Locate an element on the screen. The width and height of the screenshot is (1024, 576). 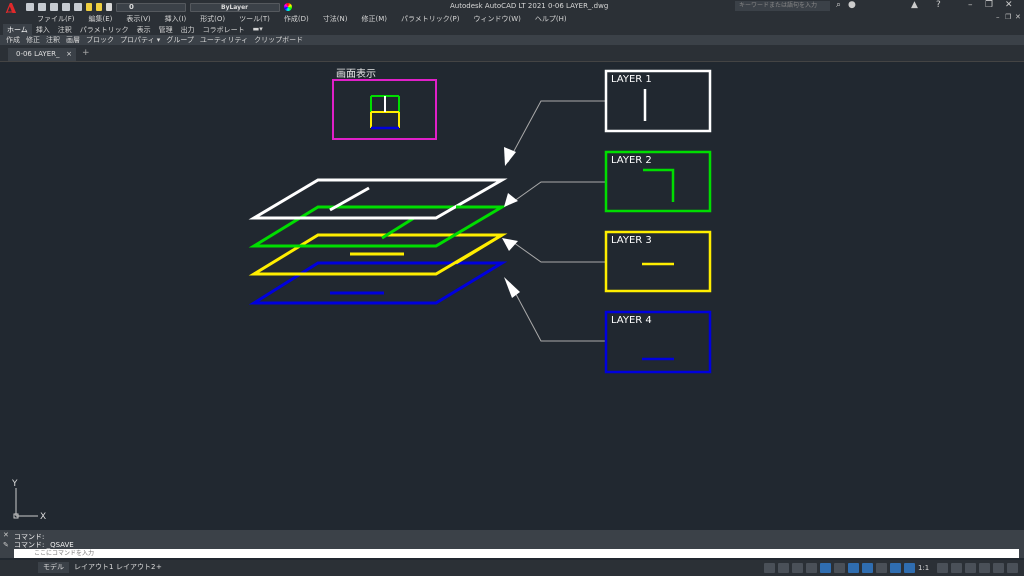
add-layout-button: + is located at coordinates (159, 567).